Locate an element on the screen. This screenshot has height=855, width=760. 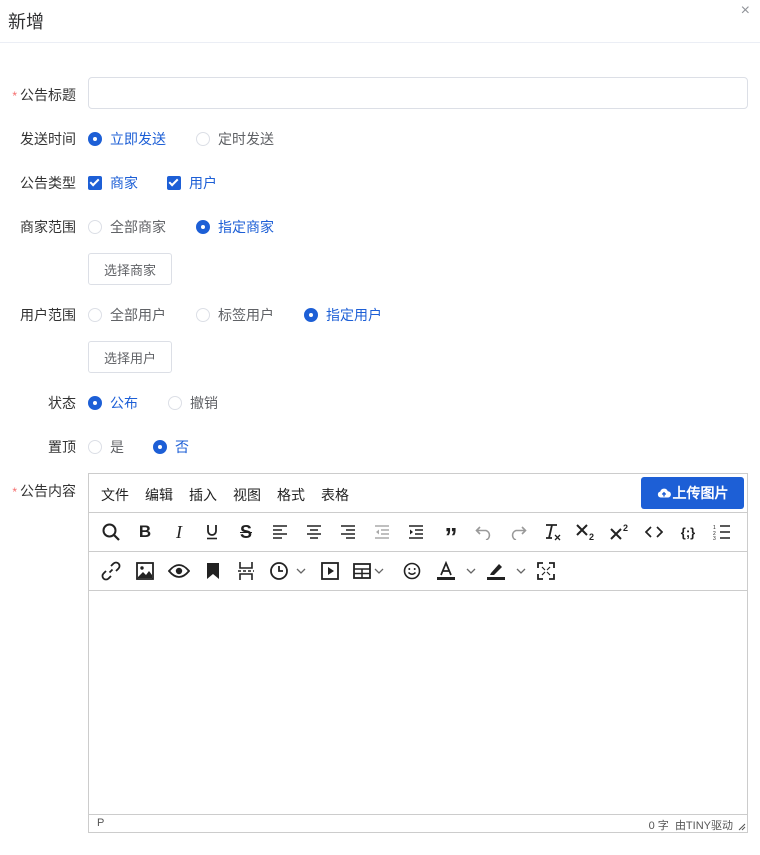
align-center-icon is located at coordinates (314, 532).